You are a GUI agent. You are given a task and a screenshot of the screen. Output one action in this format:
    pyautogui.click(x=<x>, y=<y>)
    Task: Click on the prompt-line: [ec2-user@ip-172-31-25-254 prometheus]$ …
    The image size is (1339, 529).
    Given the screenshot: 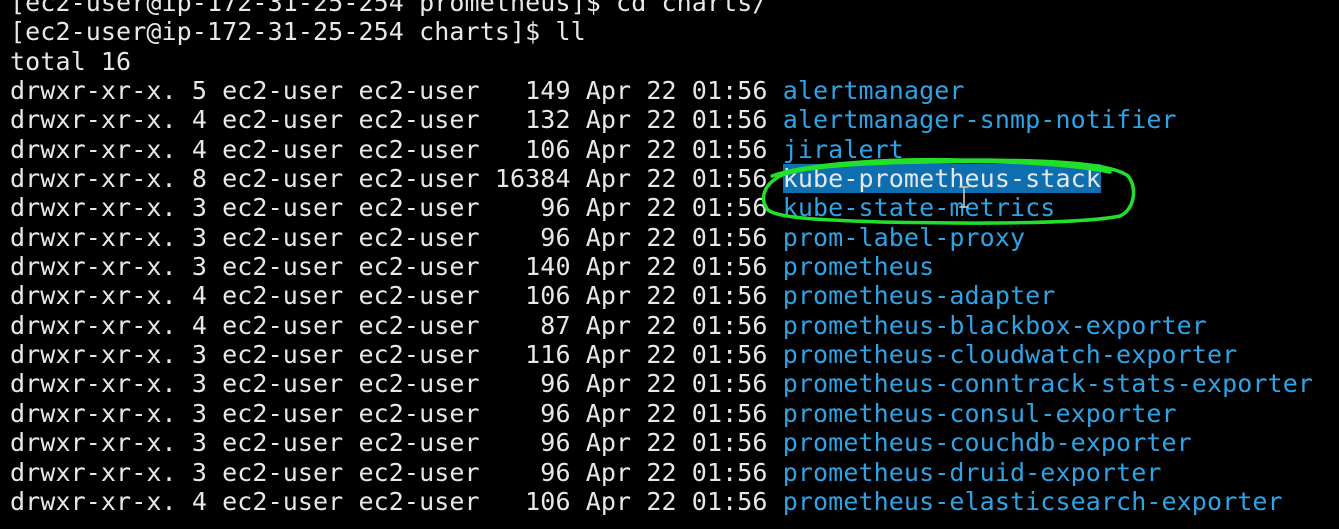 What is the action you would take?
    pyautogui.click(x=661, y=8)
    